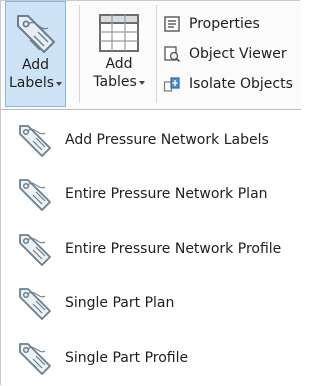  I want to click on menu-item-label: Add Pressure Network Labels, so click(167, 140).